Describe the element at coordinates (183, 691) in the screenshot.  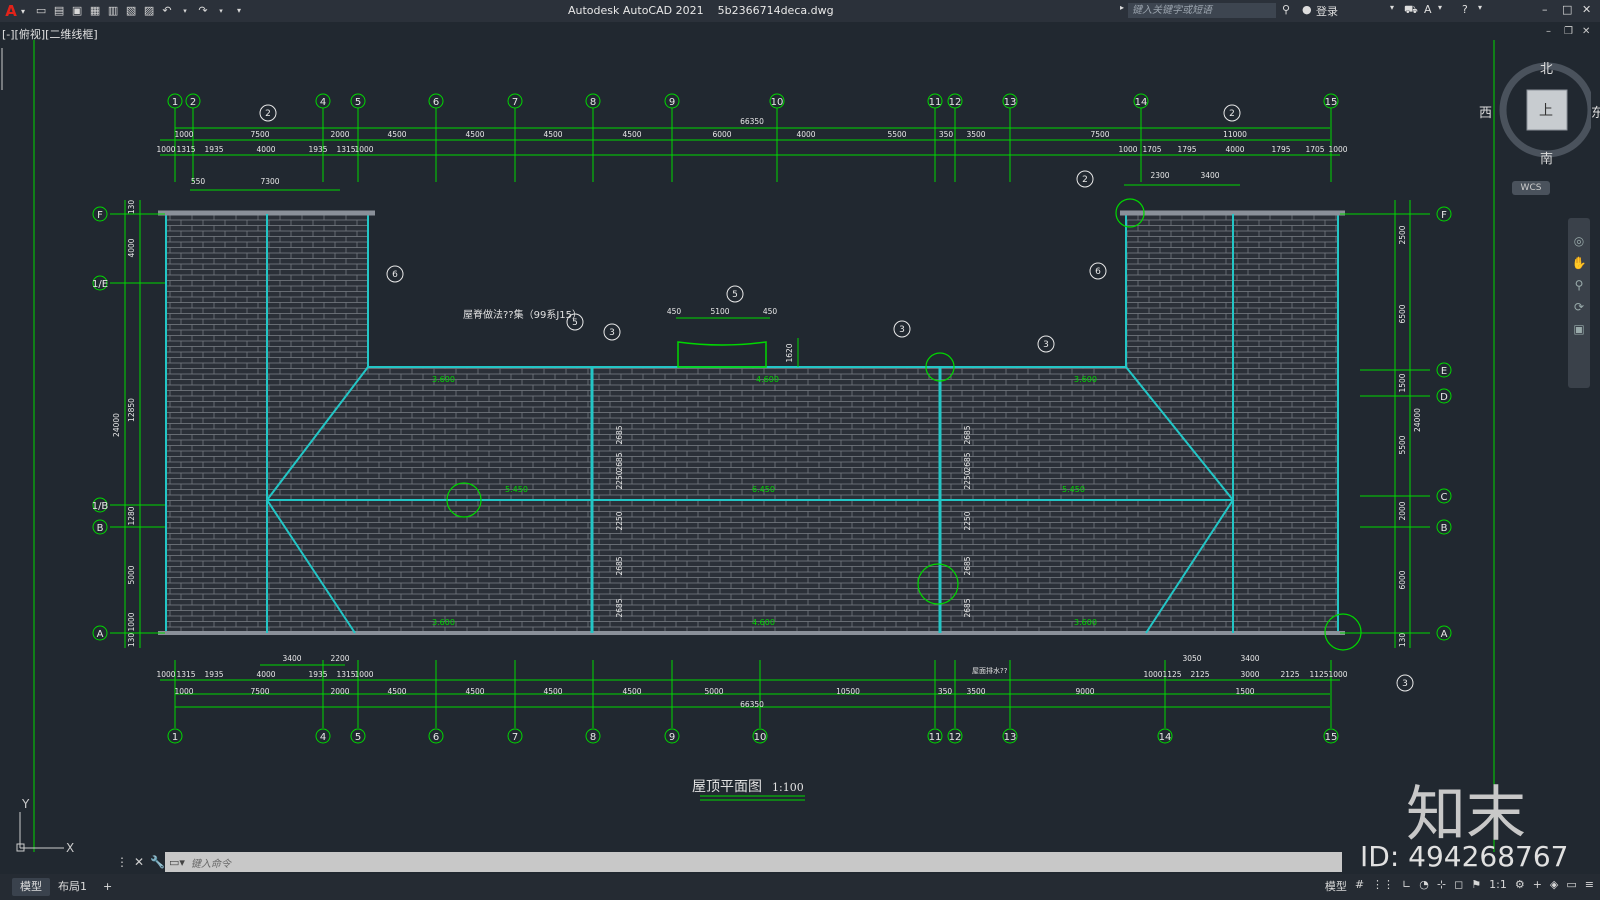
I see `dim-bottom-r2: 1000` at that location.